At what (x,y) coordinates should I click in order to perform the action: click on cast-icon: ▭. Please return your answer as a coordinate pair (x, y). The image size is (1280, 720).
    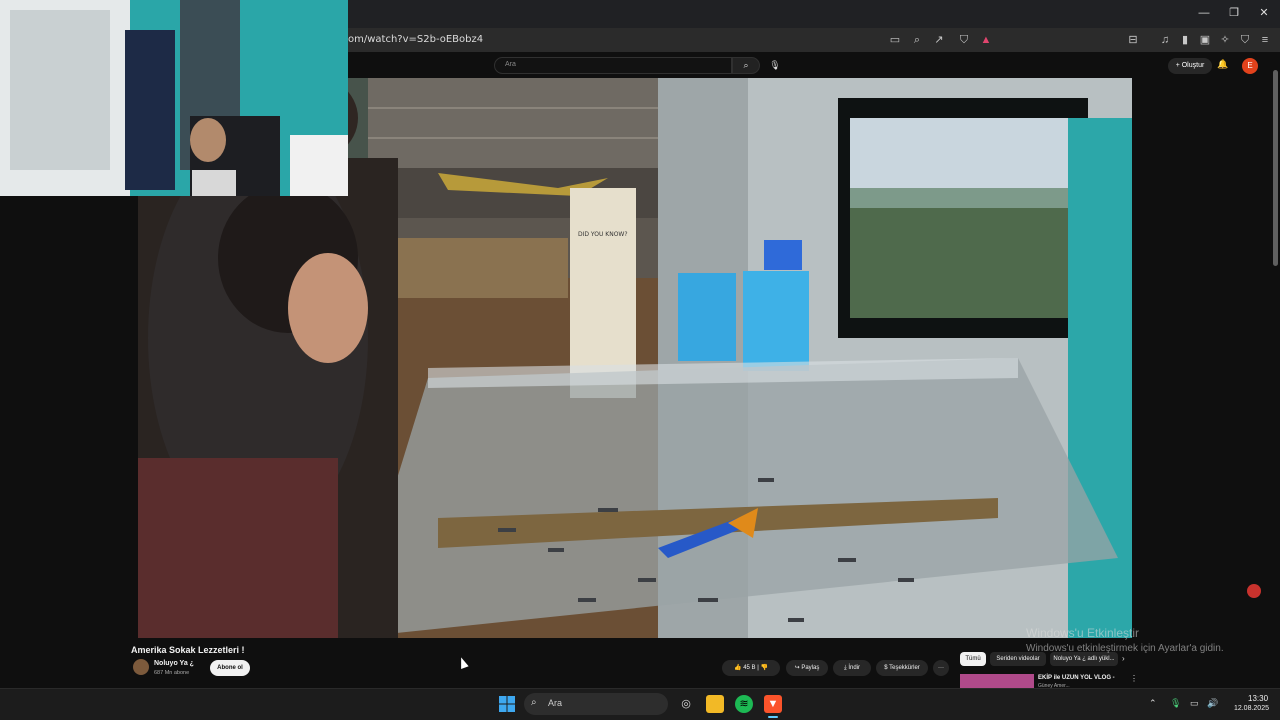
    Looking at the image, I should click on (895, 40).